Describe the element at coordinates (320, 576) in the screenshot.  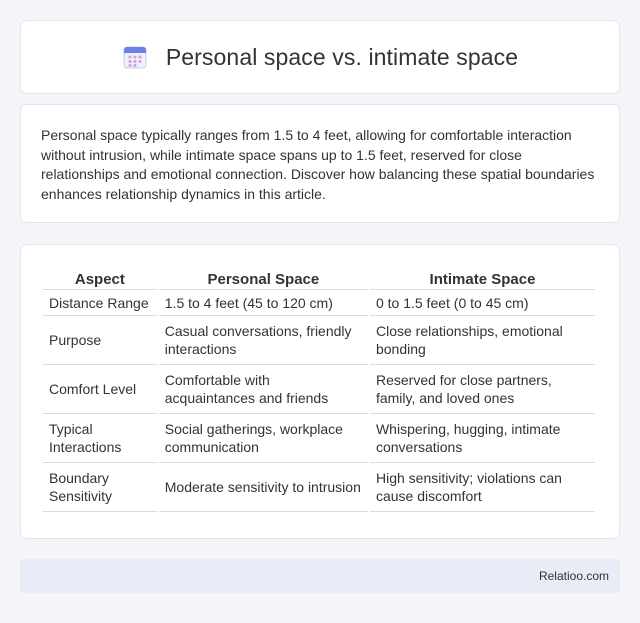
I see `footer: Relatioo.com` at that location.